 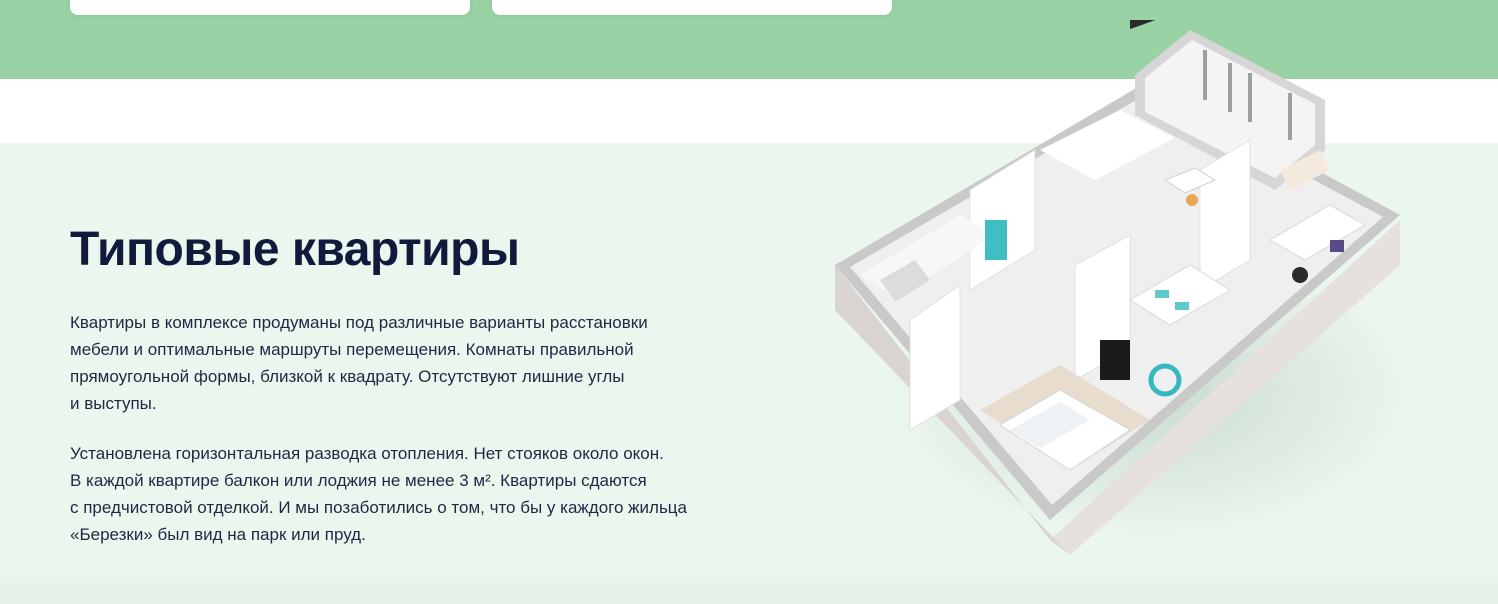 What do you see at coordinates (749, 584) in the screenshot?
I see `section-bottom-shade` at bounding box center [749, 584].